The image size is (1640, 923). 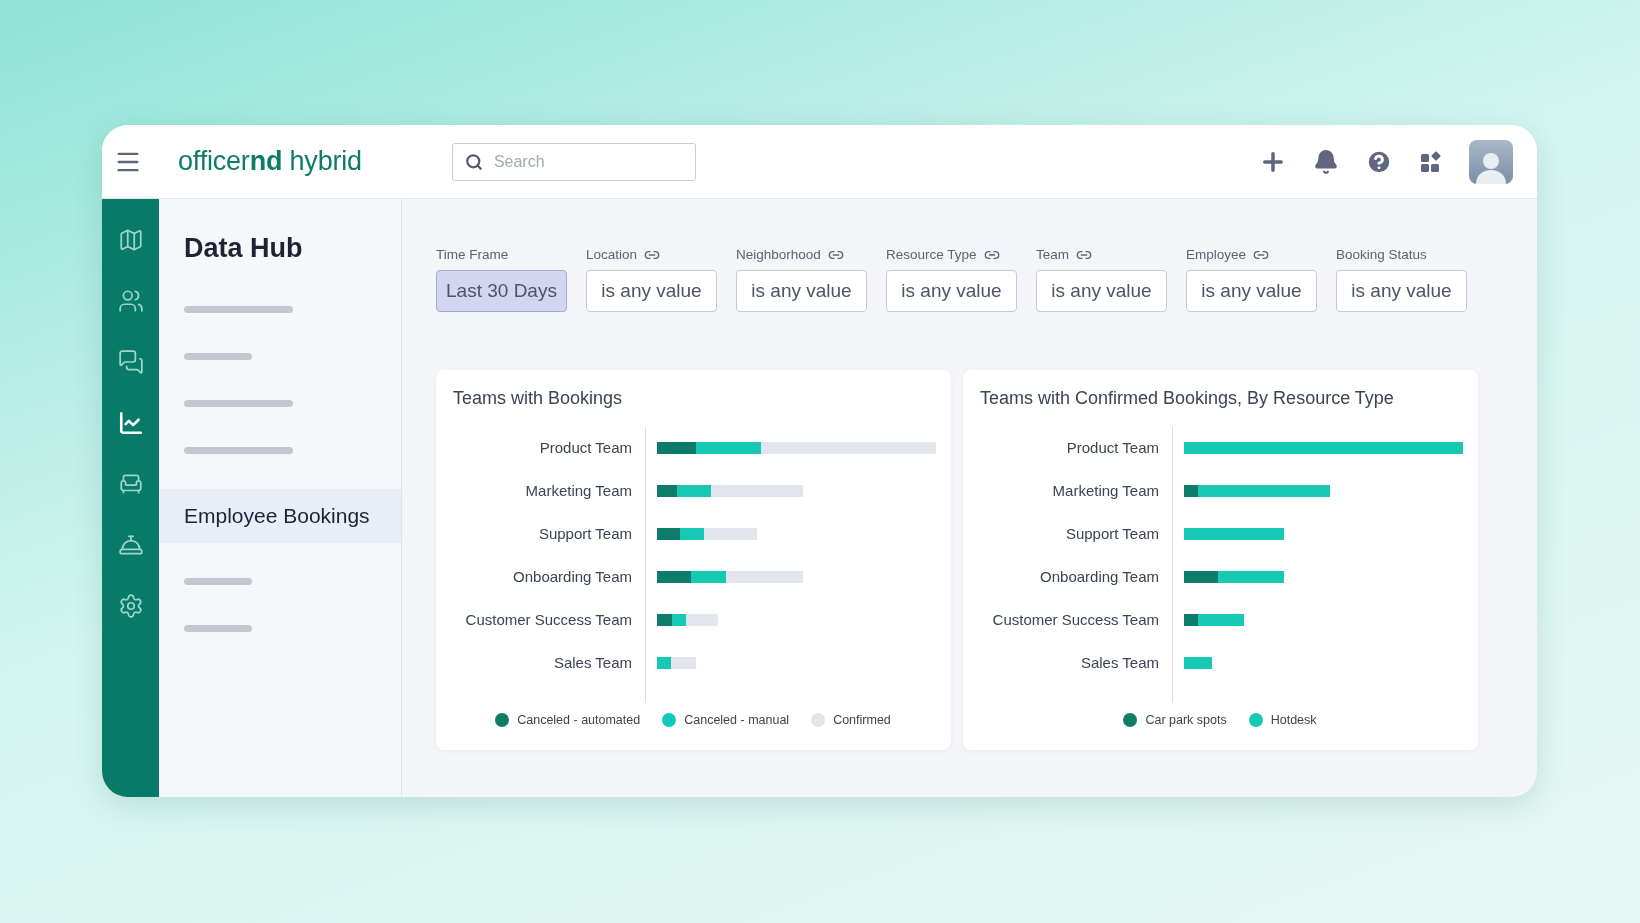 What do you see at coordinates (280, 516) in the screenshot?
I see `sidebar-item: Employee Bookings` at bounding box center [280, 516].